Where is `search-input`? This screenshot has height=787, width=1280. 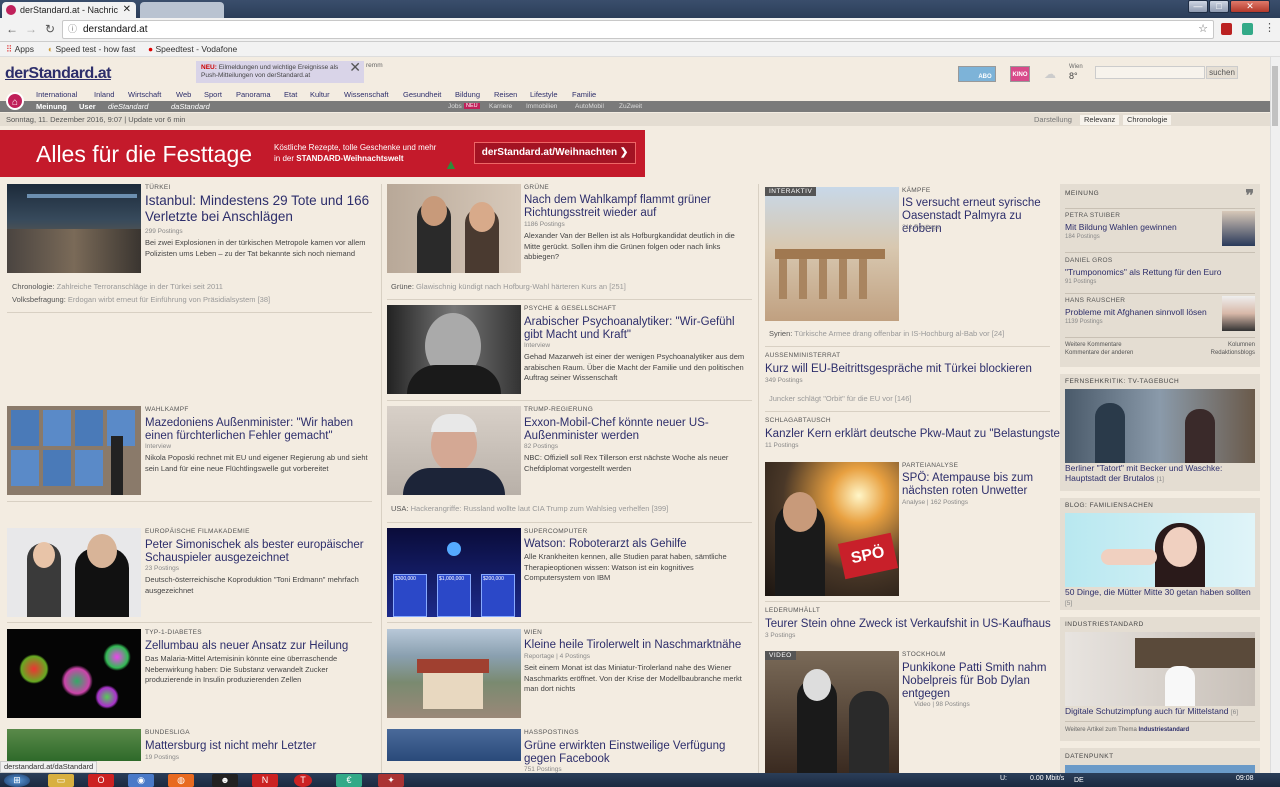 search-input is located at coordinates (1150, 72).